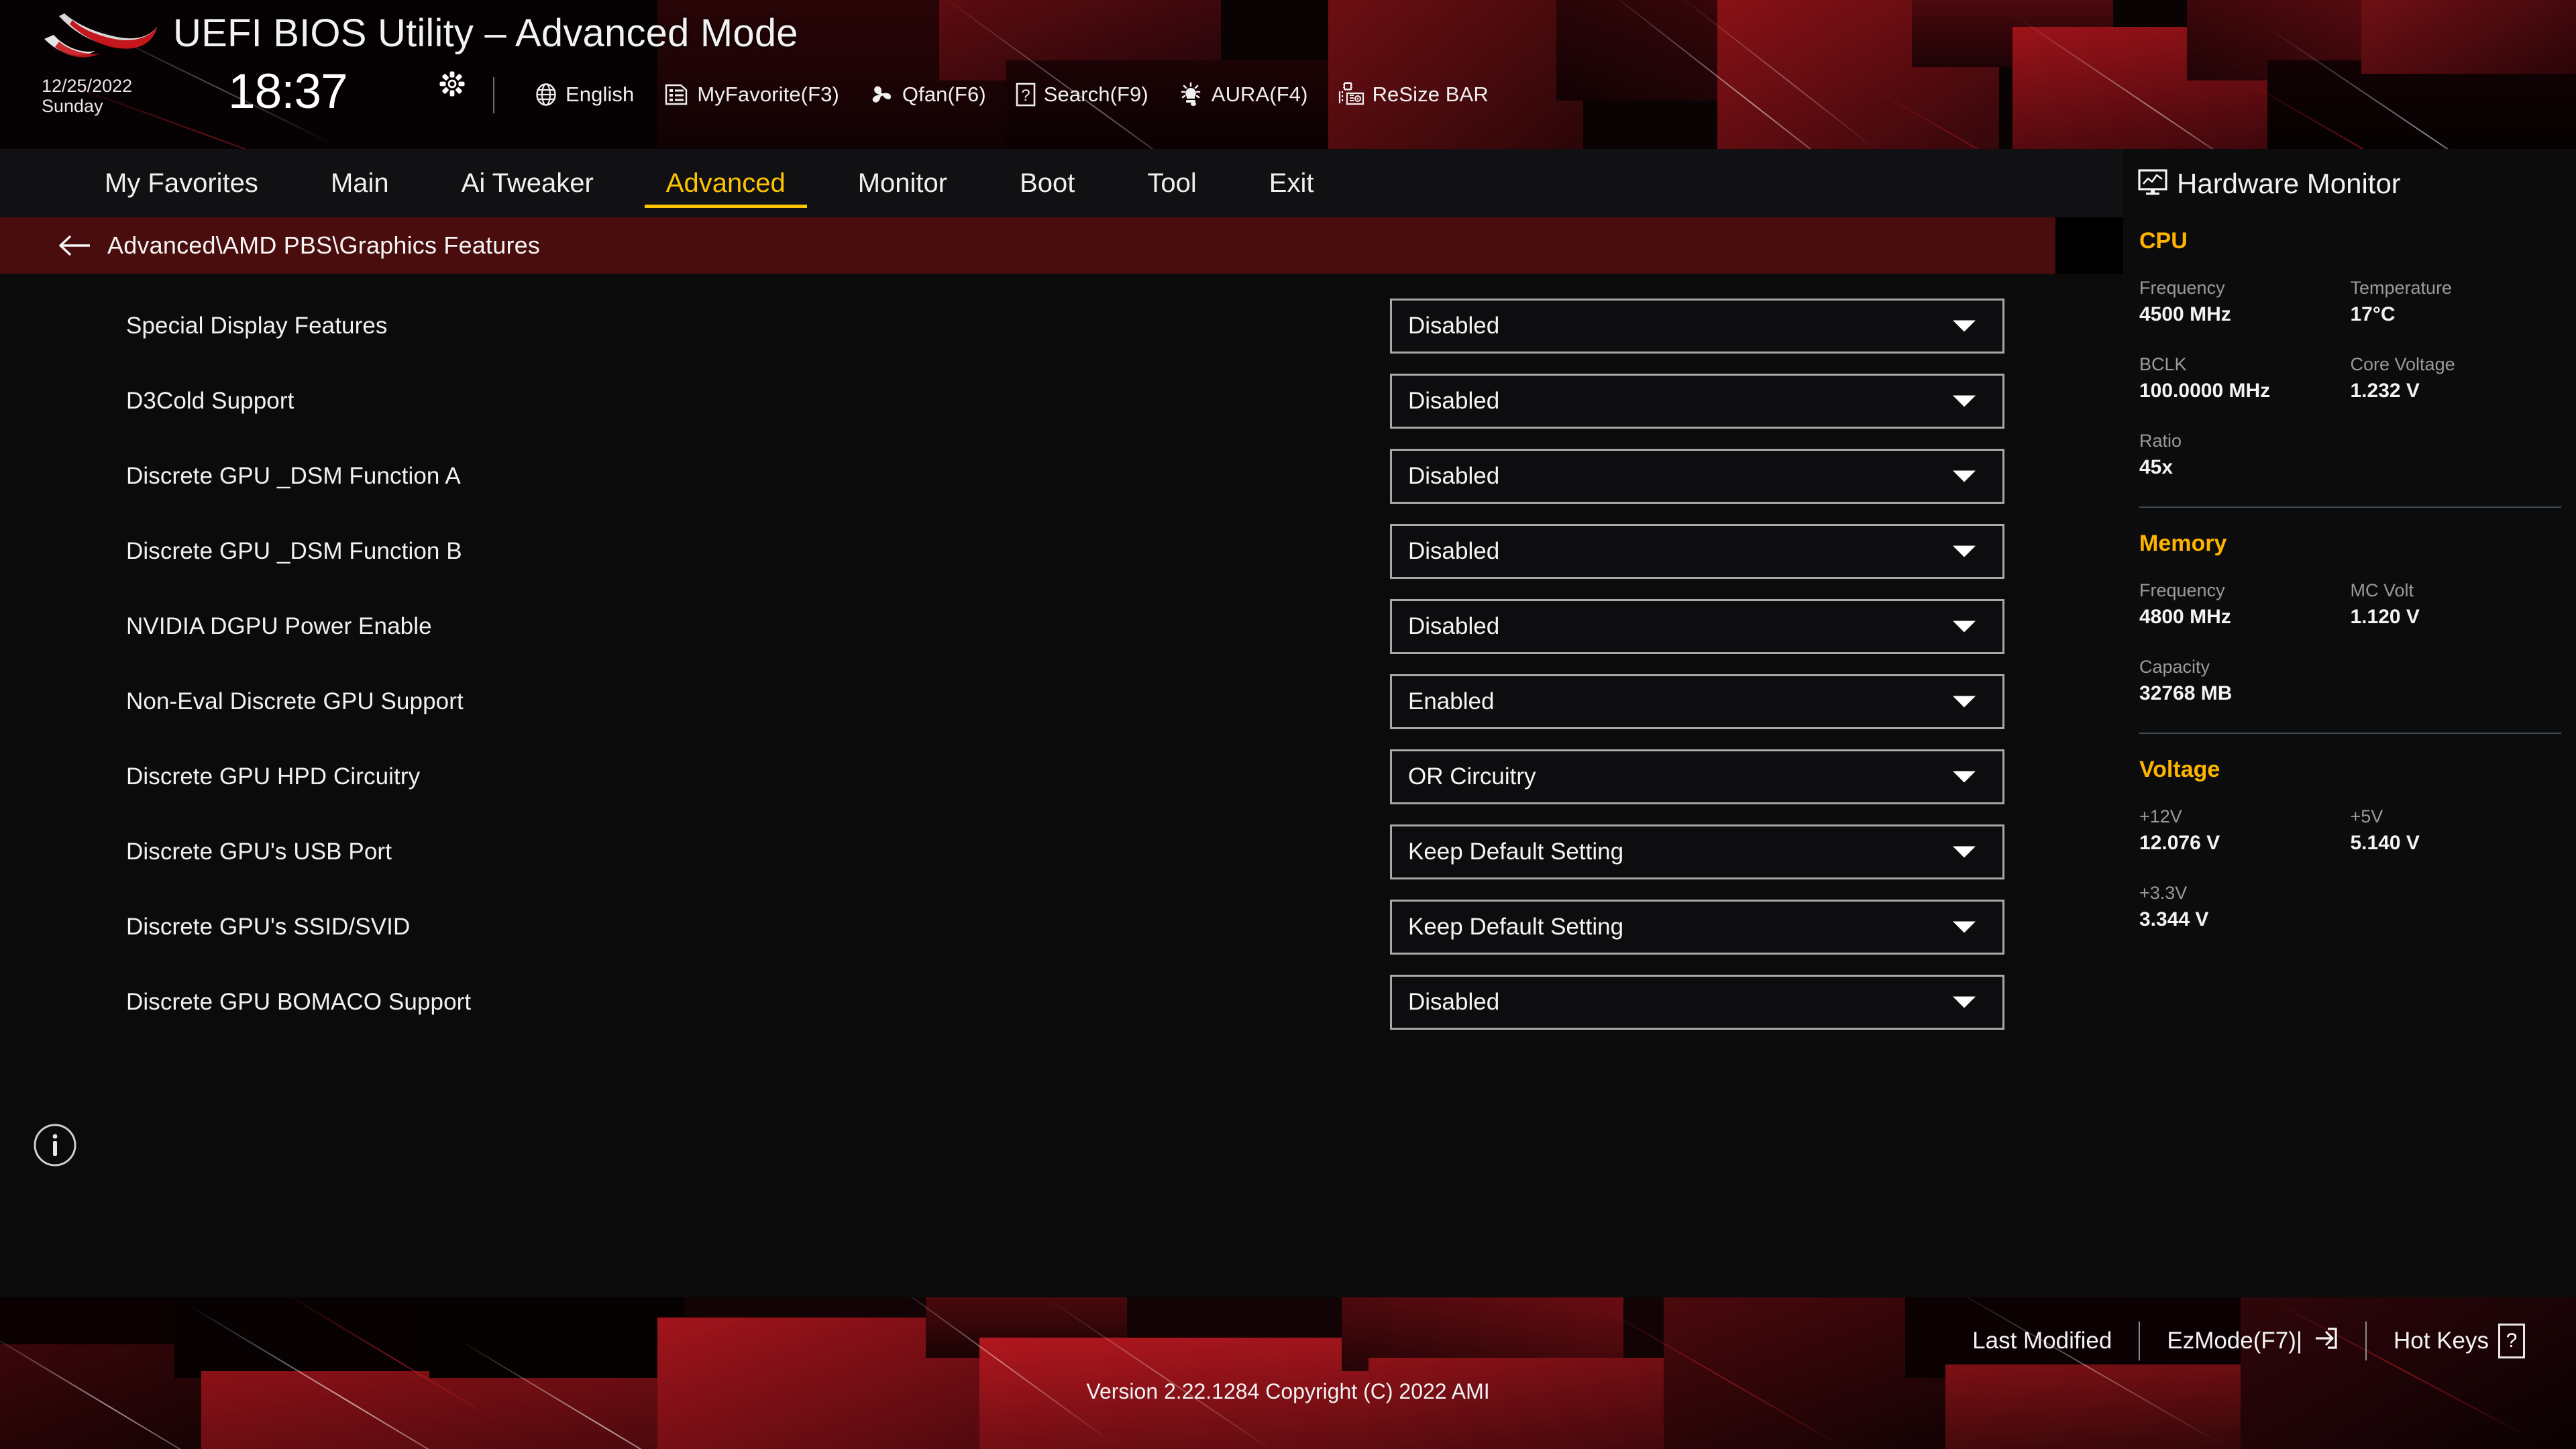  I want to click on hw-value: 1.232 V, so click(2385, 391).